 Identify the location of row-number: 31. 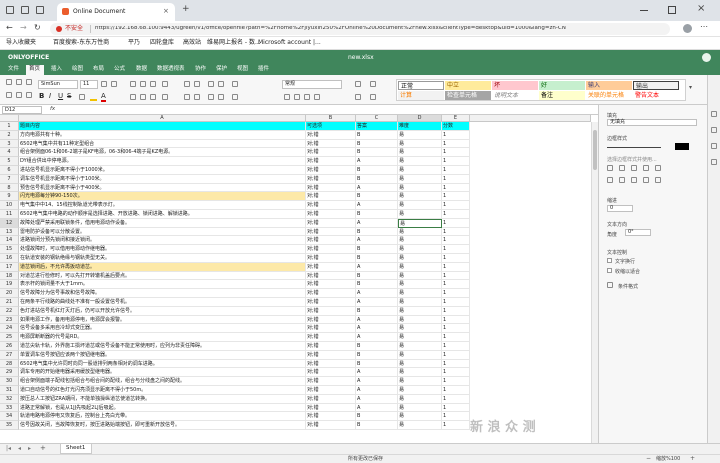
(9, 390).